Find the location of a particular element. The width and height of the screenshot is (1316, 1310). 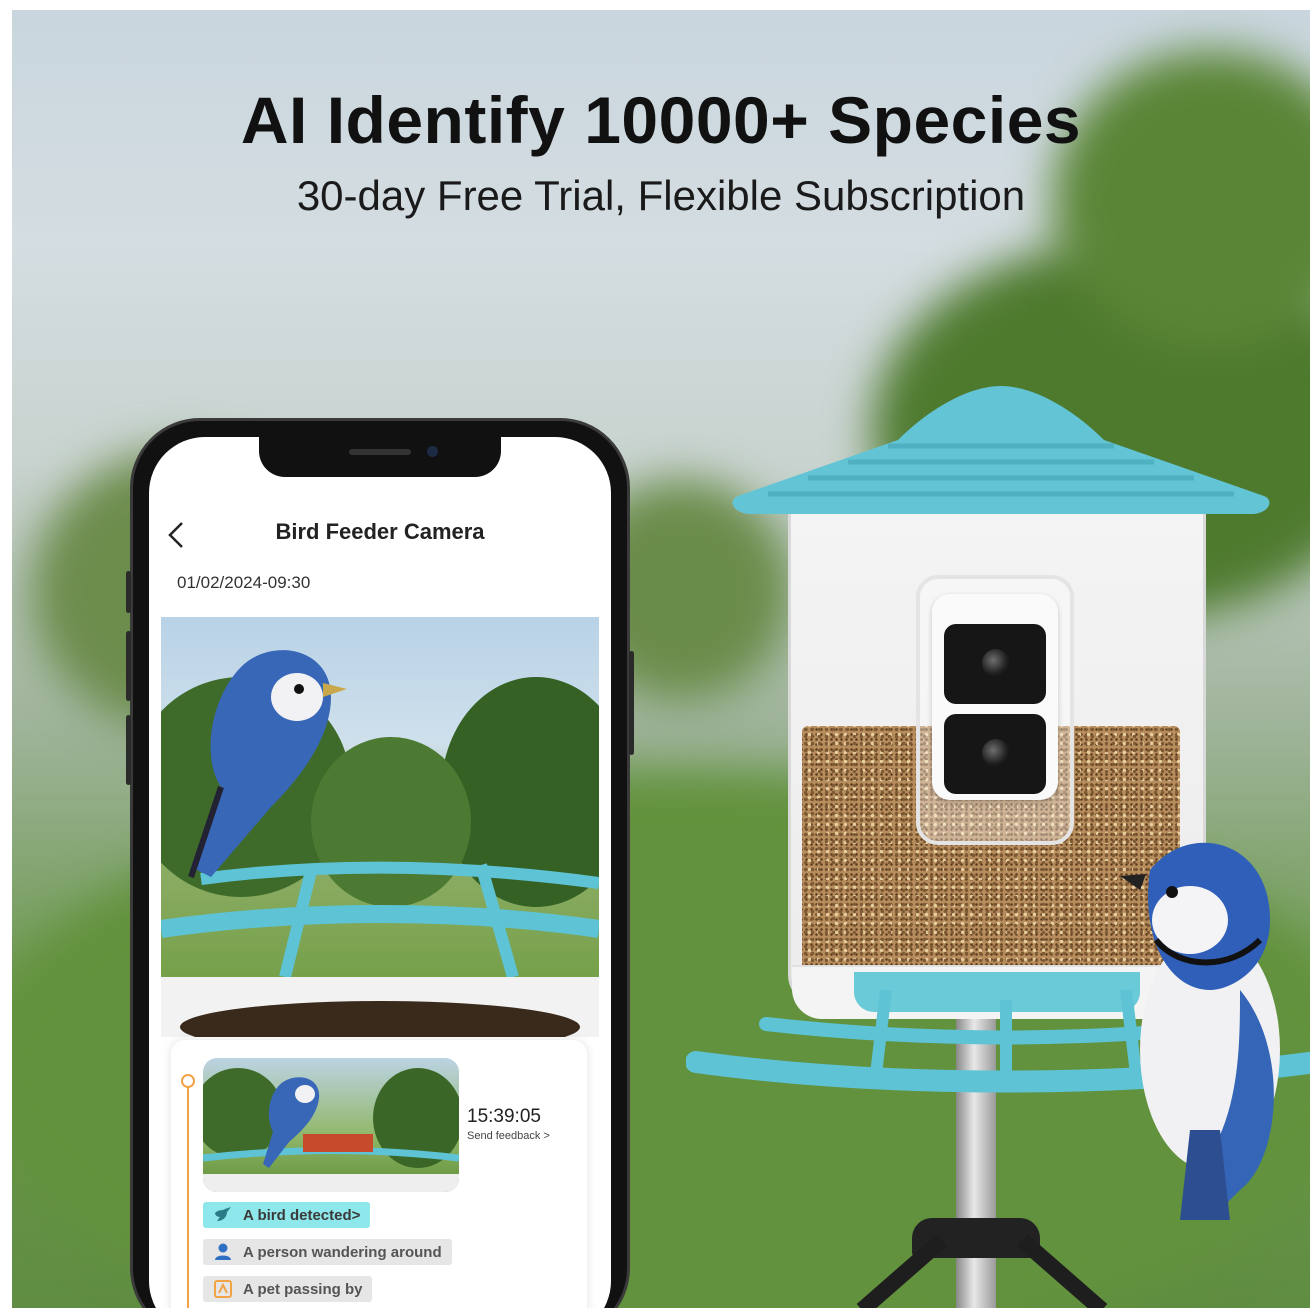

tripod-legs is located at coordinates (982, 1270).